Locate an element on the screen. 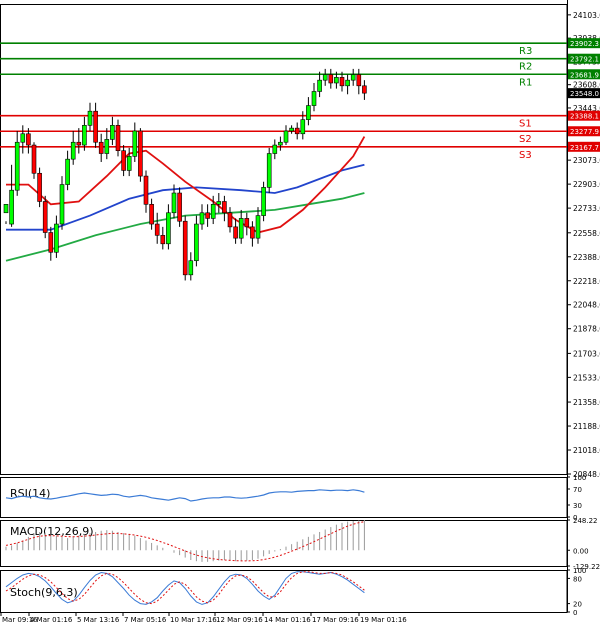  stoch-tick-label: 20 is located at coordinates (577, 605).